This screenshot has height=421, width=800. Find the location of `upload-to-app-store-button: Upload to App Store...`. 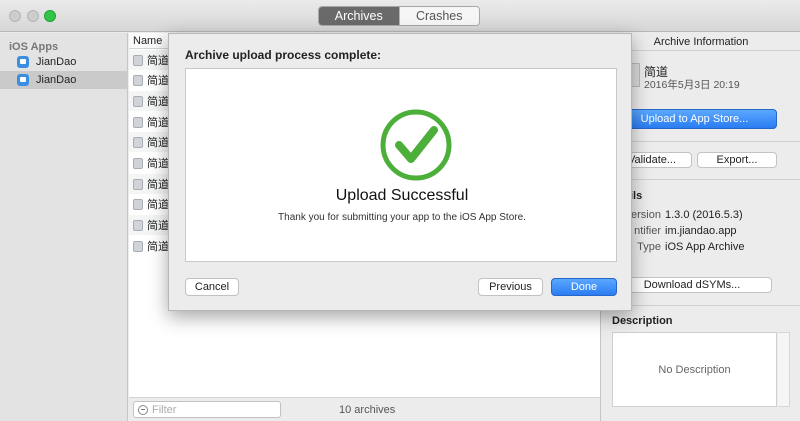

upload-to-app-store-button: Upload to App Store... is located at coordinates (694, 119).